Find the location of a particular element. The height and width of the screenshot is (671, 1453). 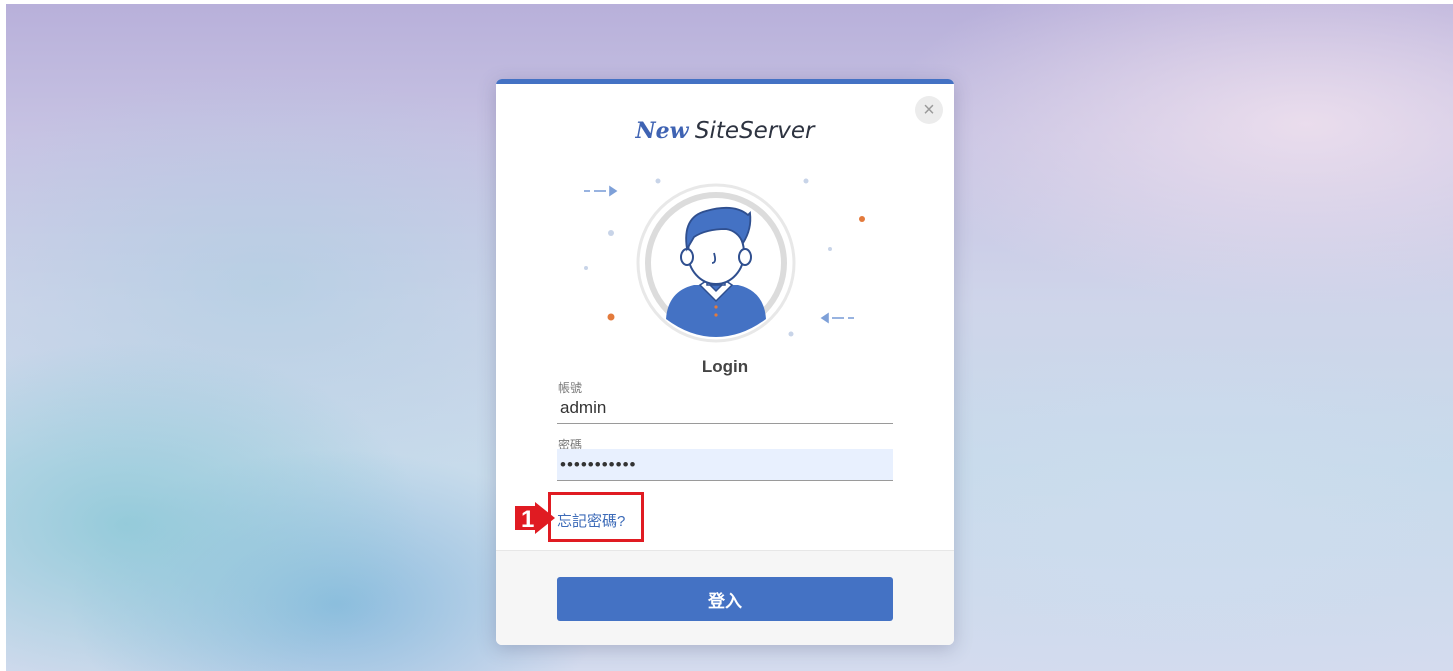

password-input is located at coordinates (725, 465).